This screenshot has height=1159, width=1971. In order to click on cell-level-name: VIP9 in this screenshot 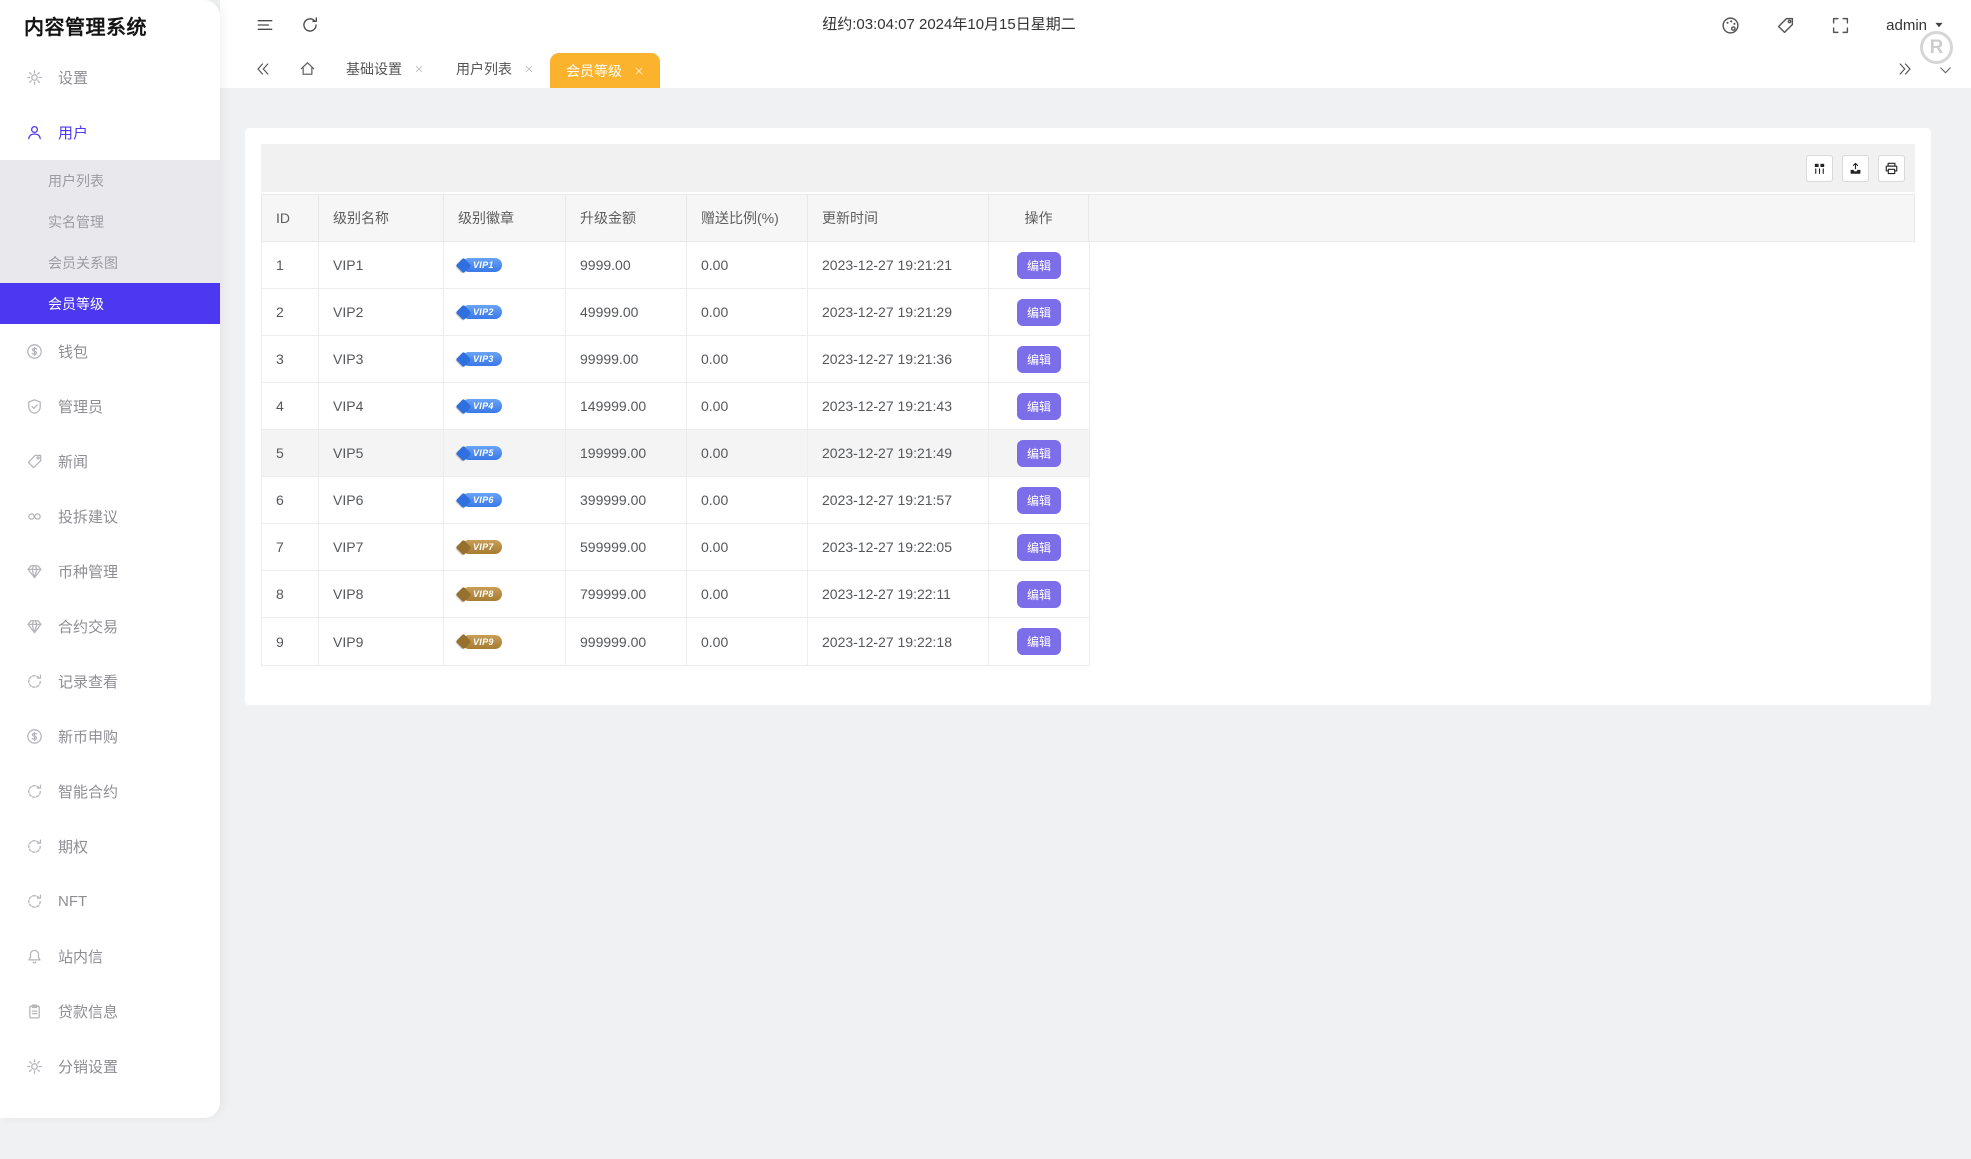, I will do `click(381, 641)`.